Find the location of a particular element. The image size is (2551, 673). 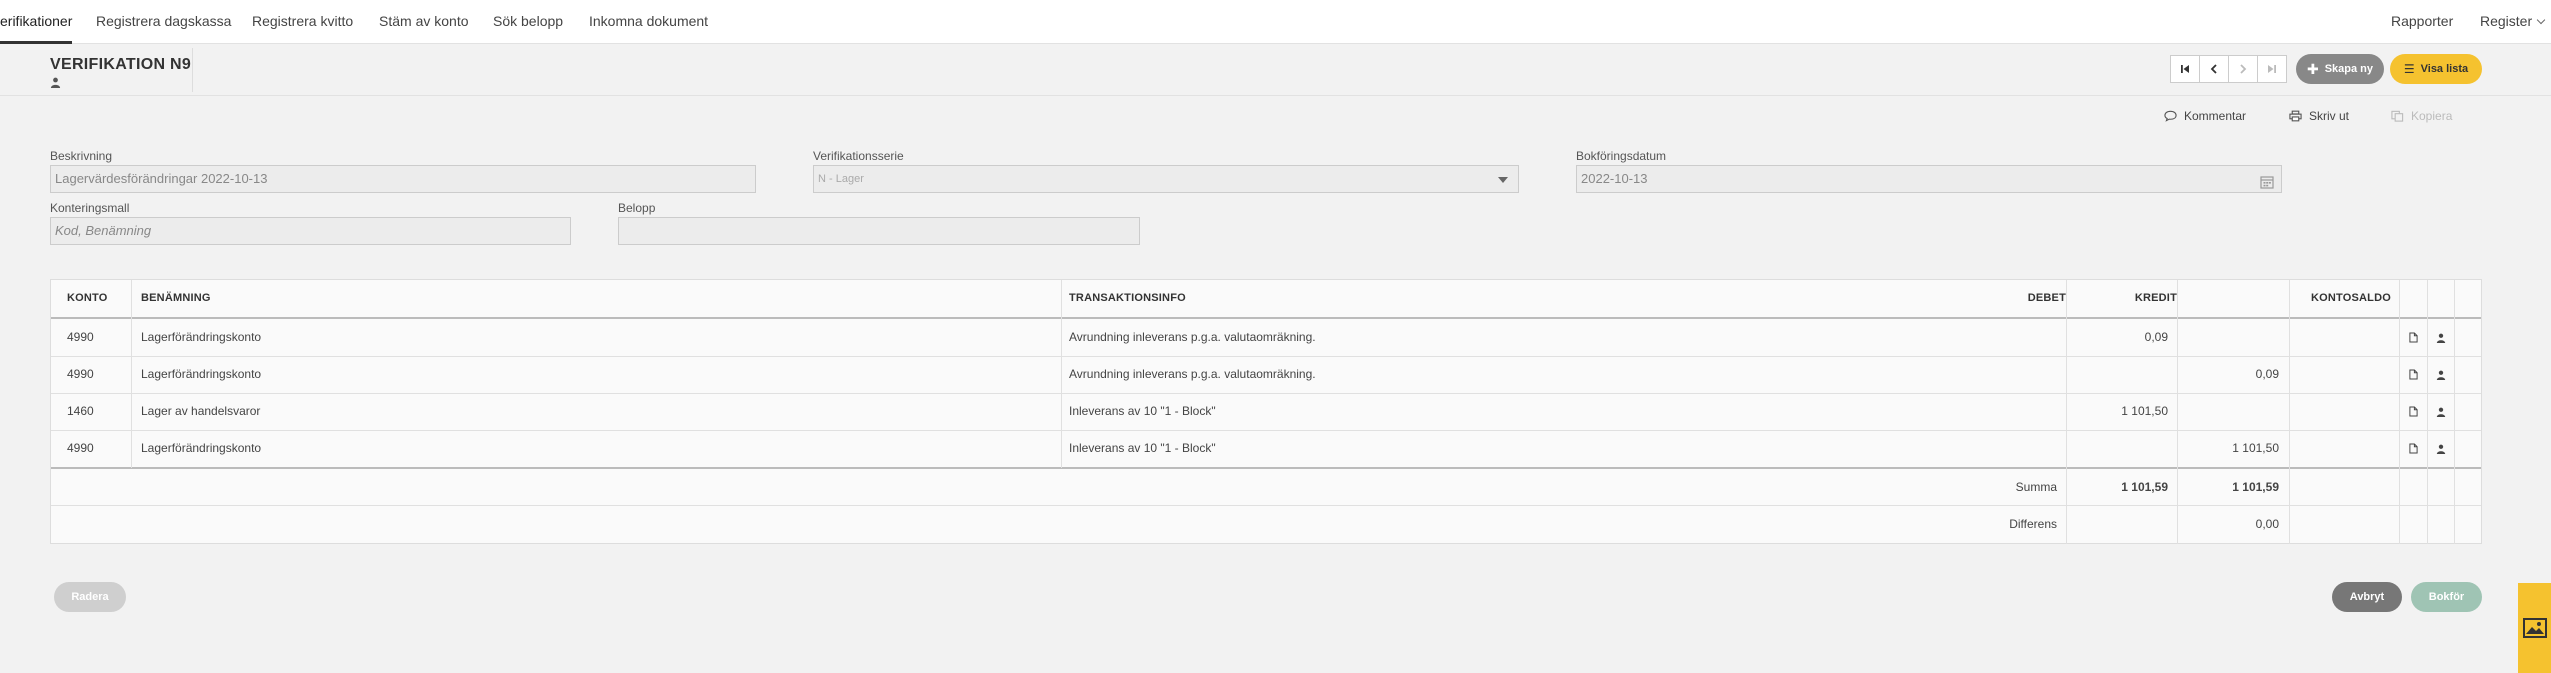

chevron-down-icon is located at coordinates (2541, 20).